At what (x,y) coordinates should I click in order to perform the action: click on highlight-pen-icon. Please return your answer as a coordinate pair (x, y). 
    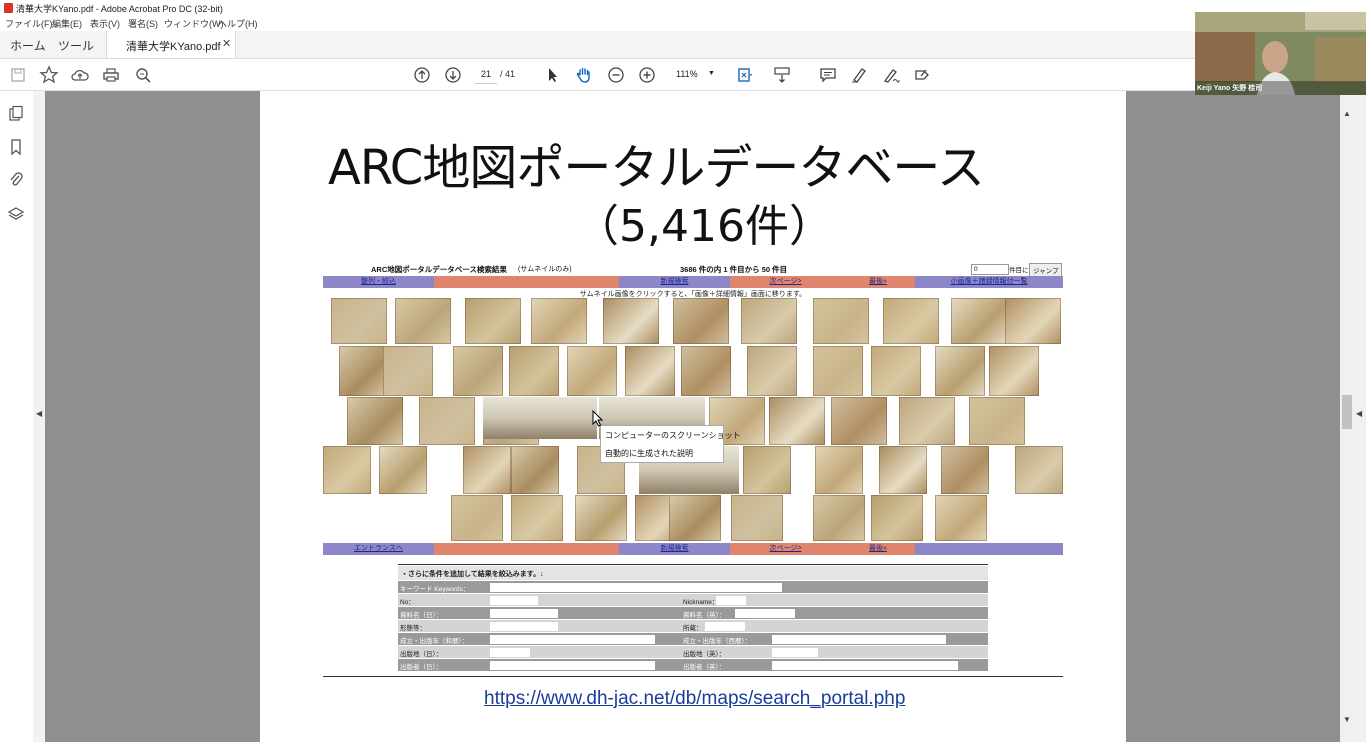
    Looking at the image, I should click on (859, 75).